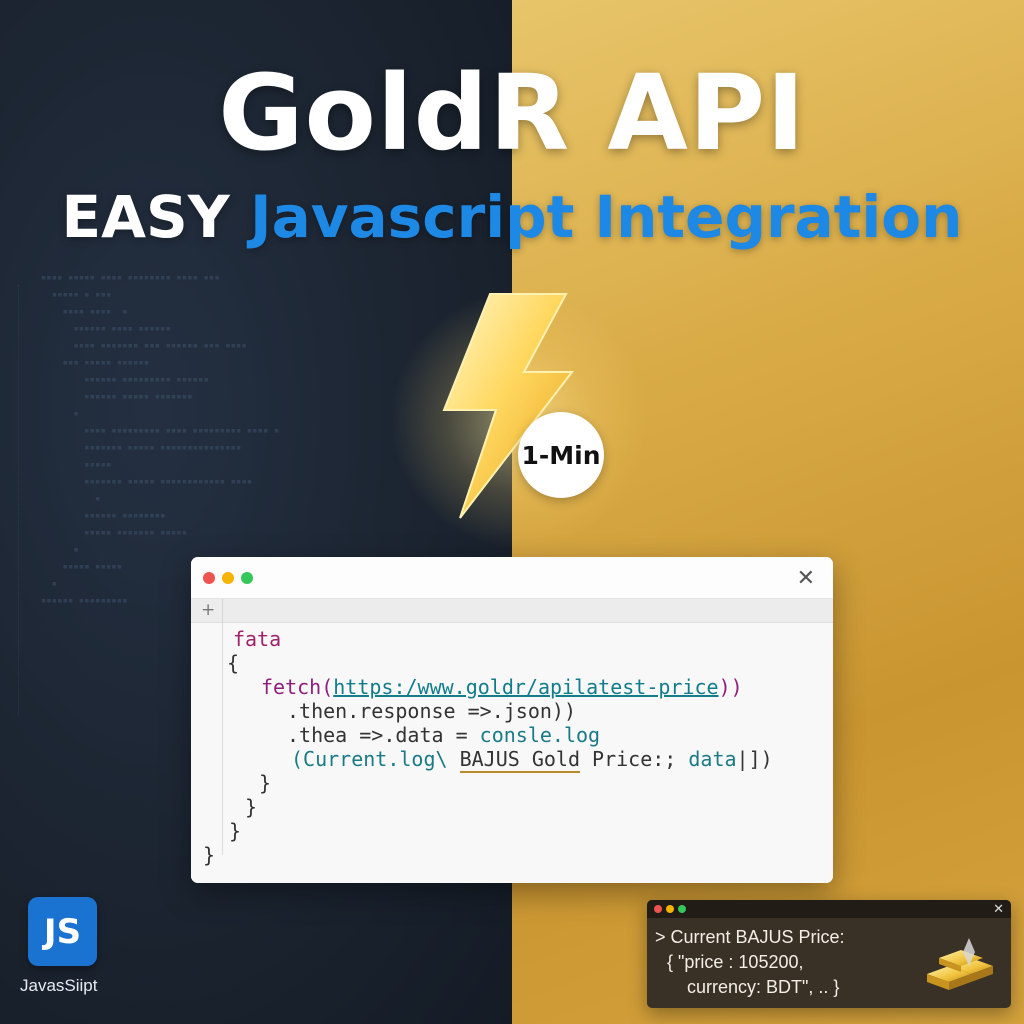  What do you see at coordinates (145, 217) in the screenshot?
I see `subtitle-easy: EASY` at bounding box center [145, 217].